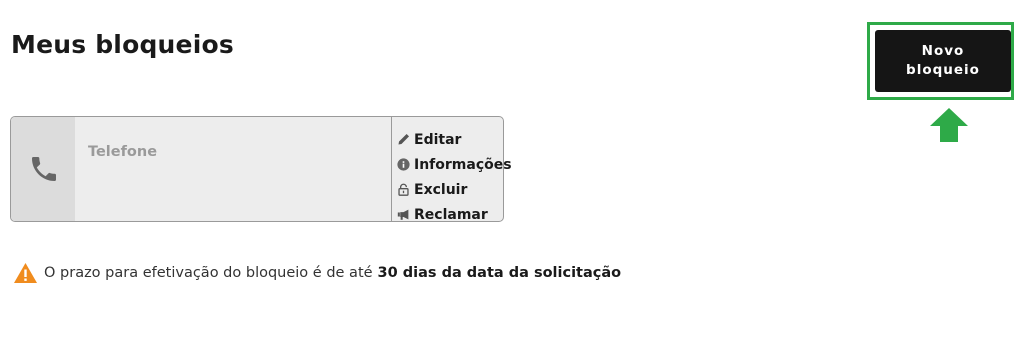 The height and width of the screenshot is (346, 1024). I want to click on block-actions: Editar Informações Excluir Reclamar, so click(454, 177).